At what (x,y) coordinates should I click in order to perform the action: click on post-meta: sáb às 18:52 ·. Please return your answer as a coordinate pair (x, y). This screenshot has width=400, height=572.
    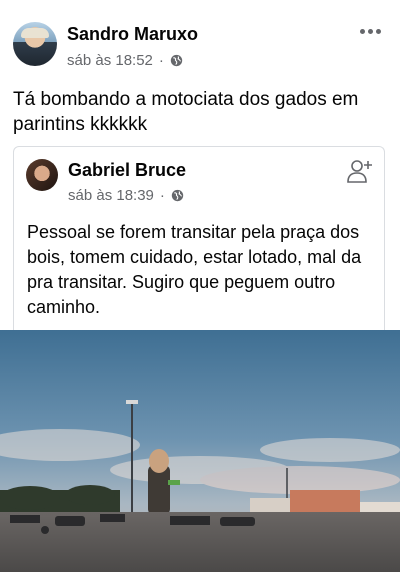
    Looking at the image, I should click on (125, 60).